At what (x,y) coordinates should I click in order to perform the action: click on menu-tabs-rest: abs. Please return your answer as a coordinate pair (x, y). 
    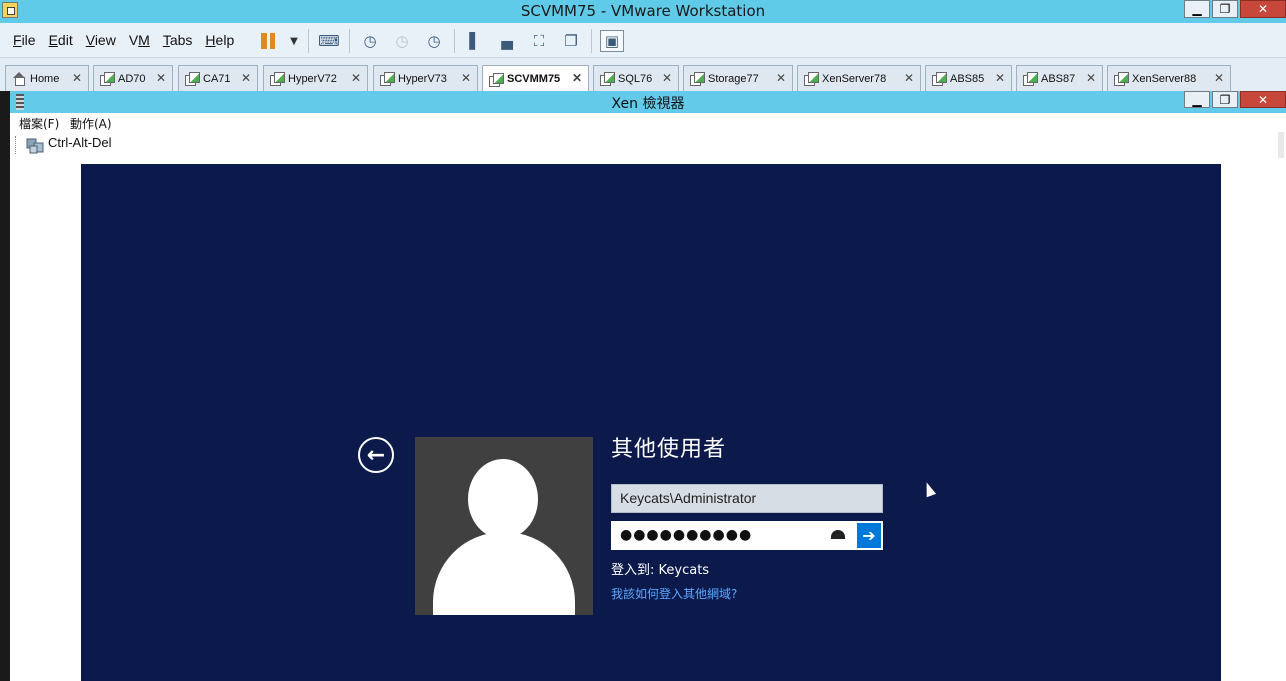
    Looking at the image, I should click on (181, 40).